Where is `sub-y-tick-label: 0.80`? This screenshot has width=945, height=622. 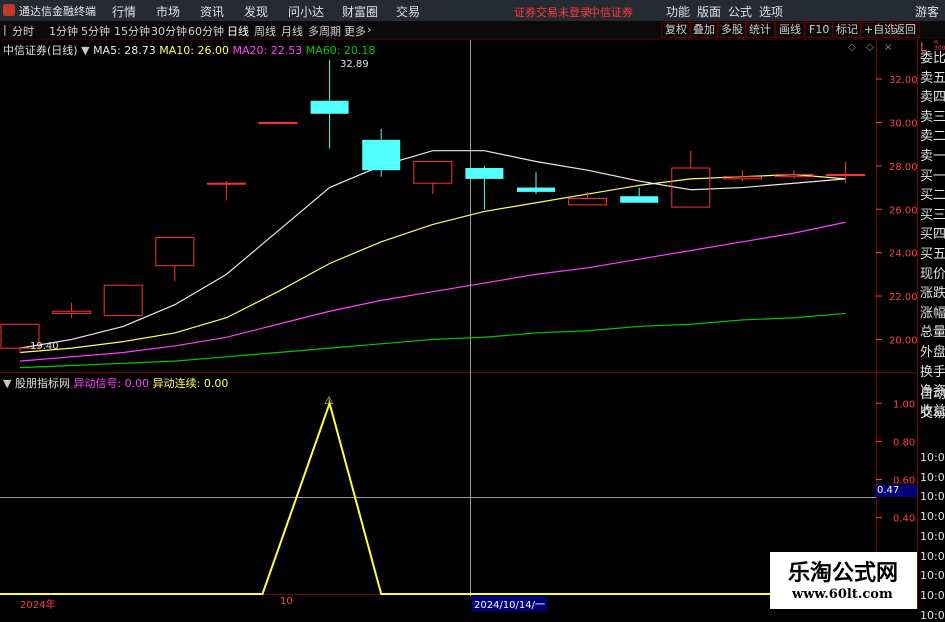
sub-y-tick-label: 0.80 is located at coordinates (904, 442).